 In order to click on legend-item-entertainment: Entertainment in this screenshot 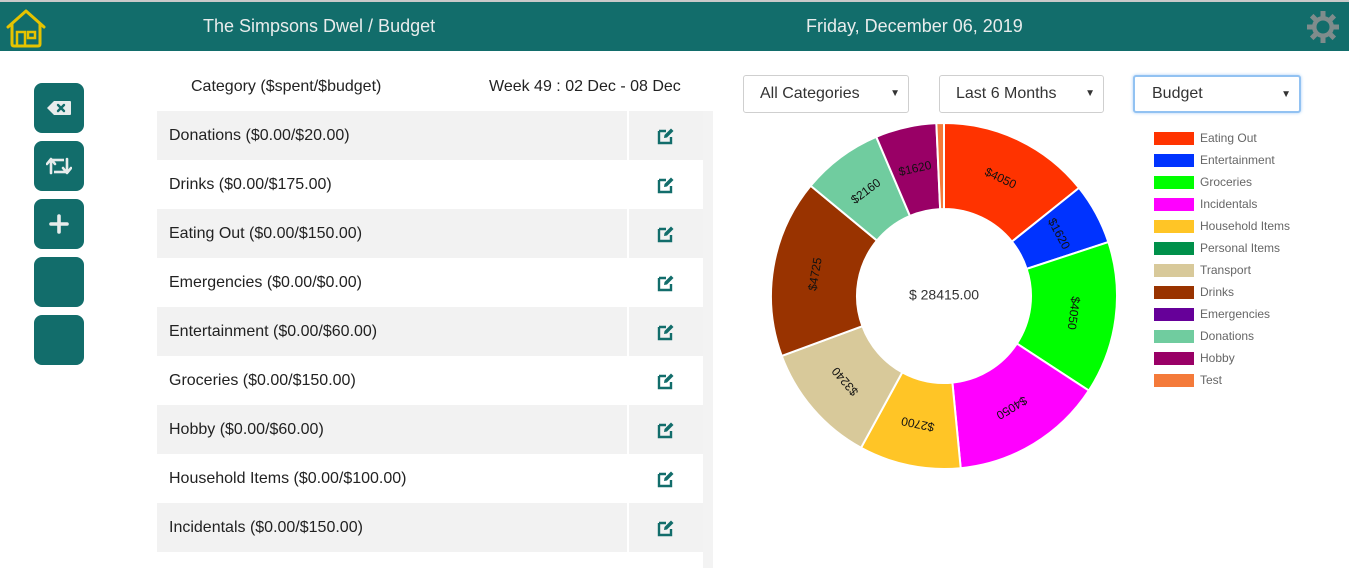, I will do `click(1222, 160)`.